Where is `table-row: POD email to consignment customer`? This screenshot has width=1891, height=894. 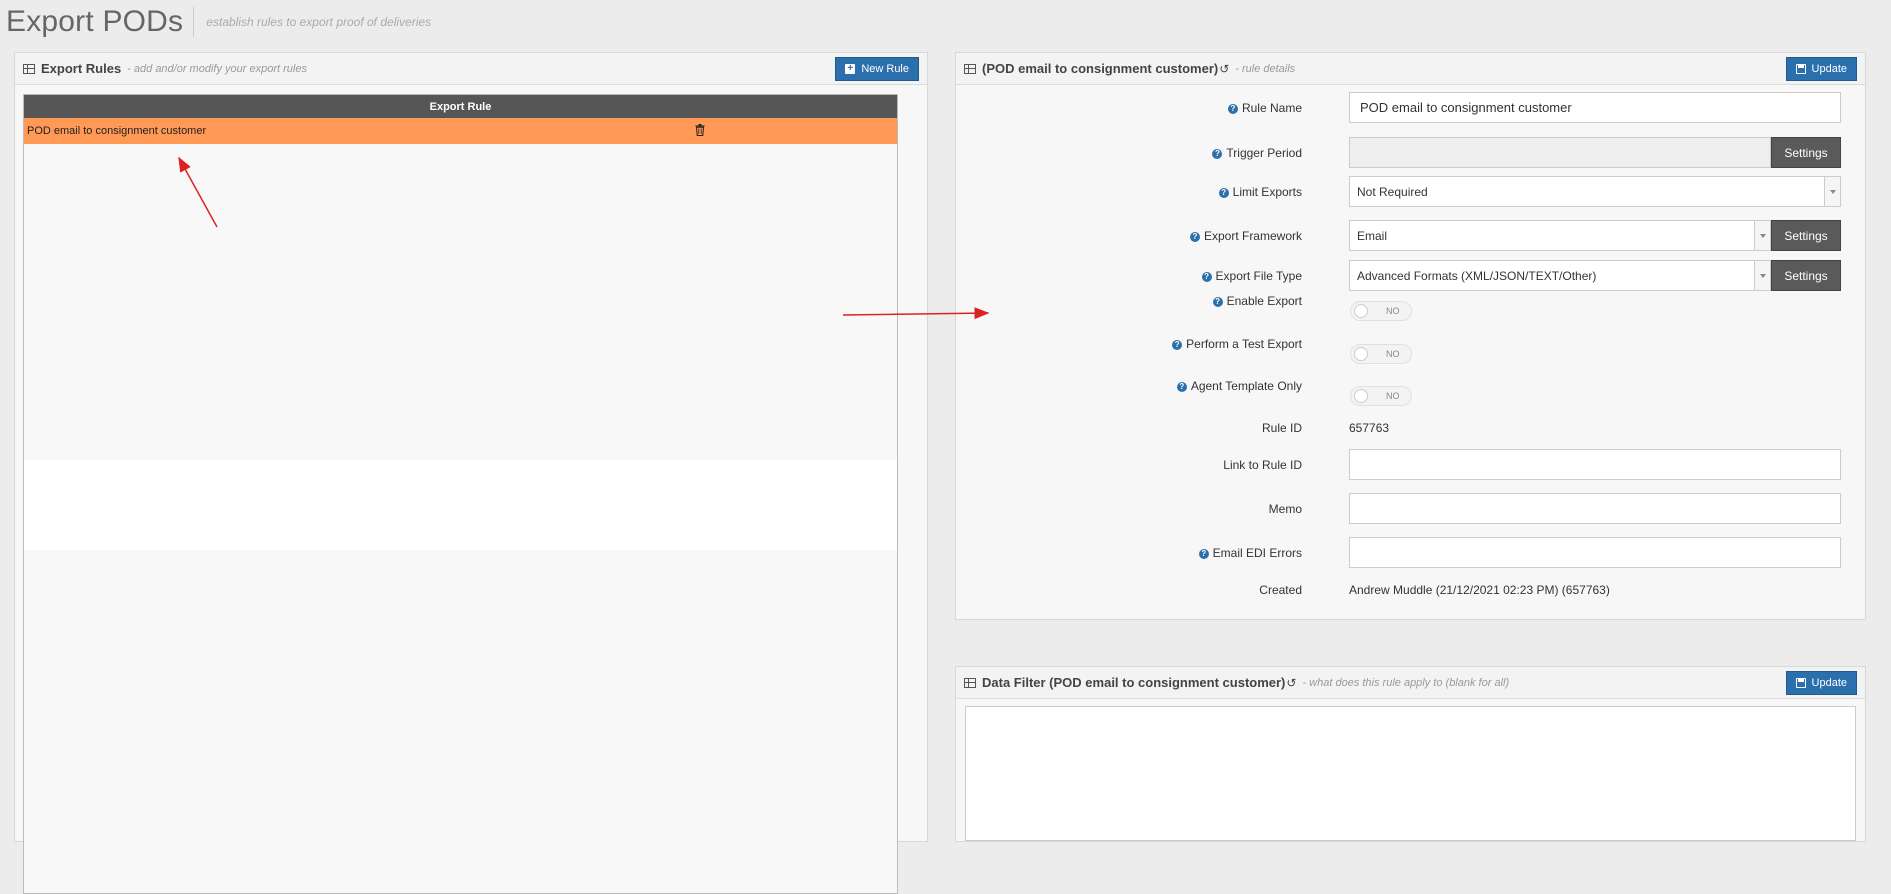
table-row: POD email to consignment customer is located at coordinates (460, 131).